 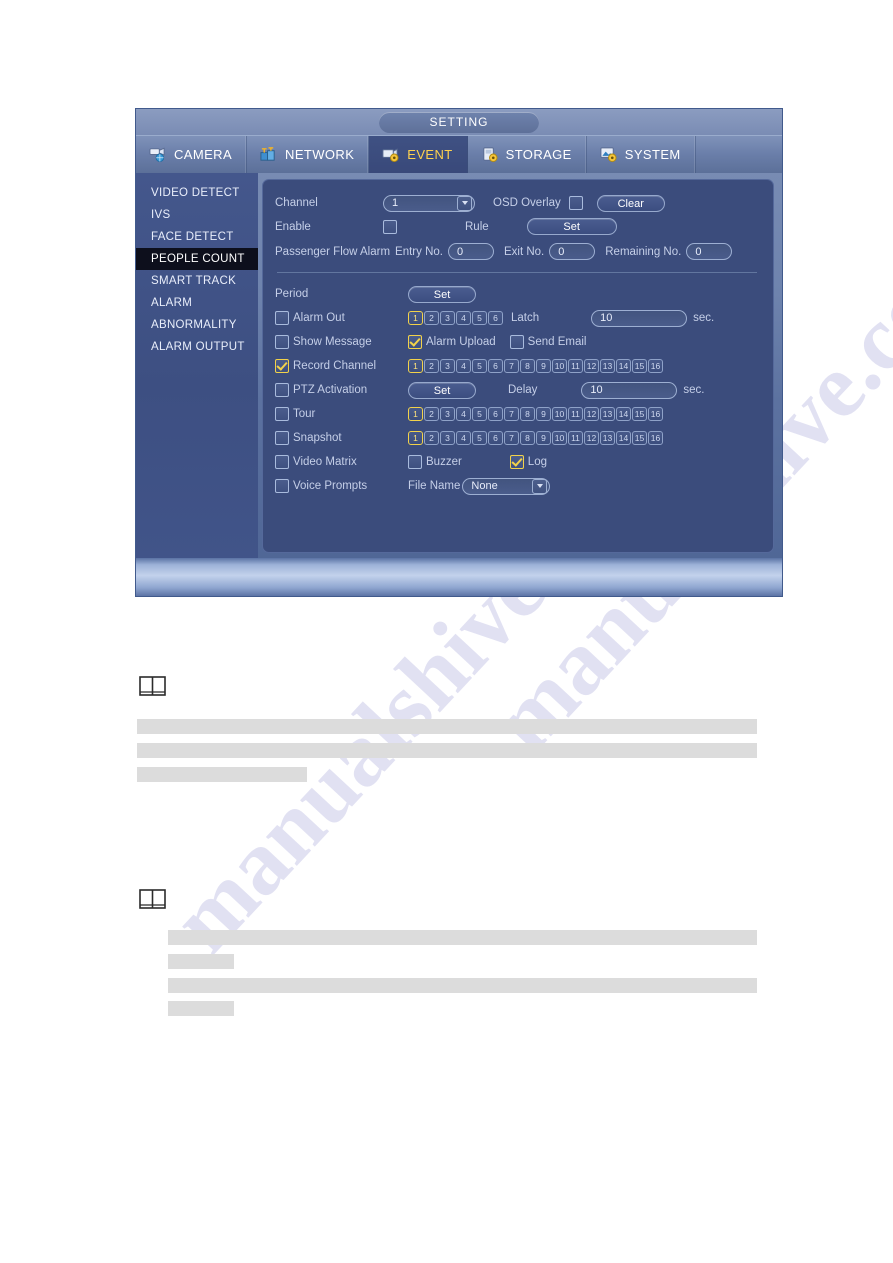 I want to click on tour-checkbox-wrap: Tour, so click(x=341, y=414).